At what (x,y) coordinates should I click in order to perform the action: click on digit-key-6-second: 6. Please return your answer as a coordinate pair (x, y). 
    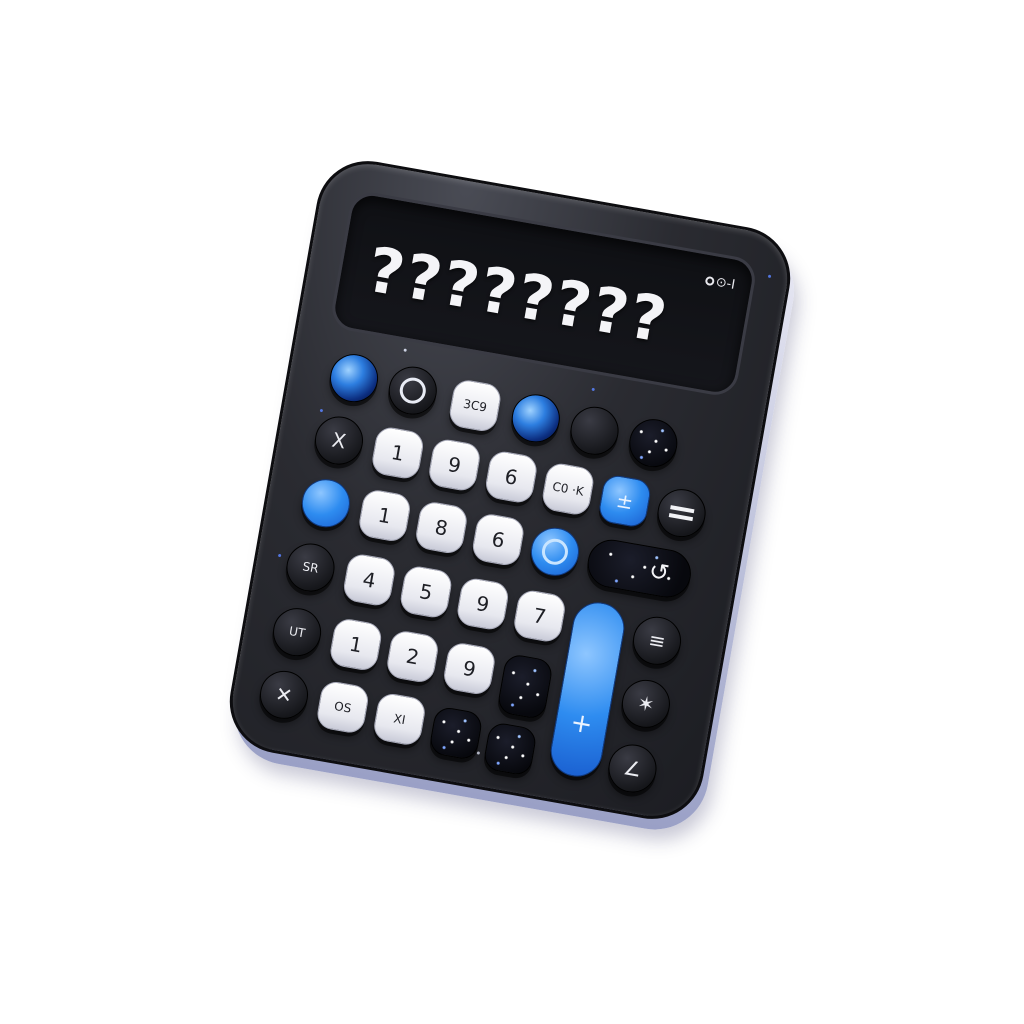
    Looking at the image, I should click on (498, 539).